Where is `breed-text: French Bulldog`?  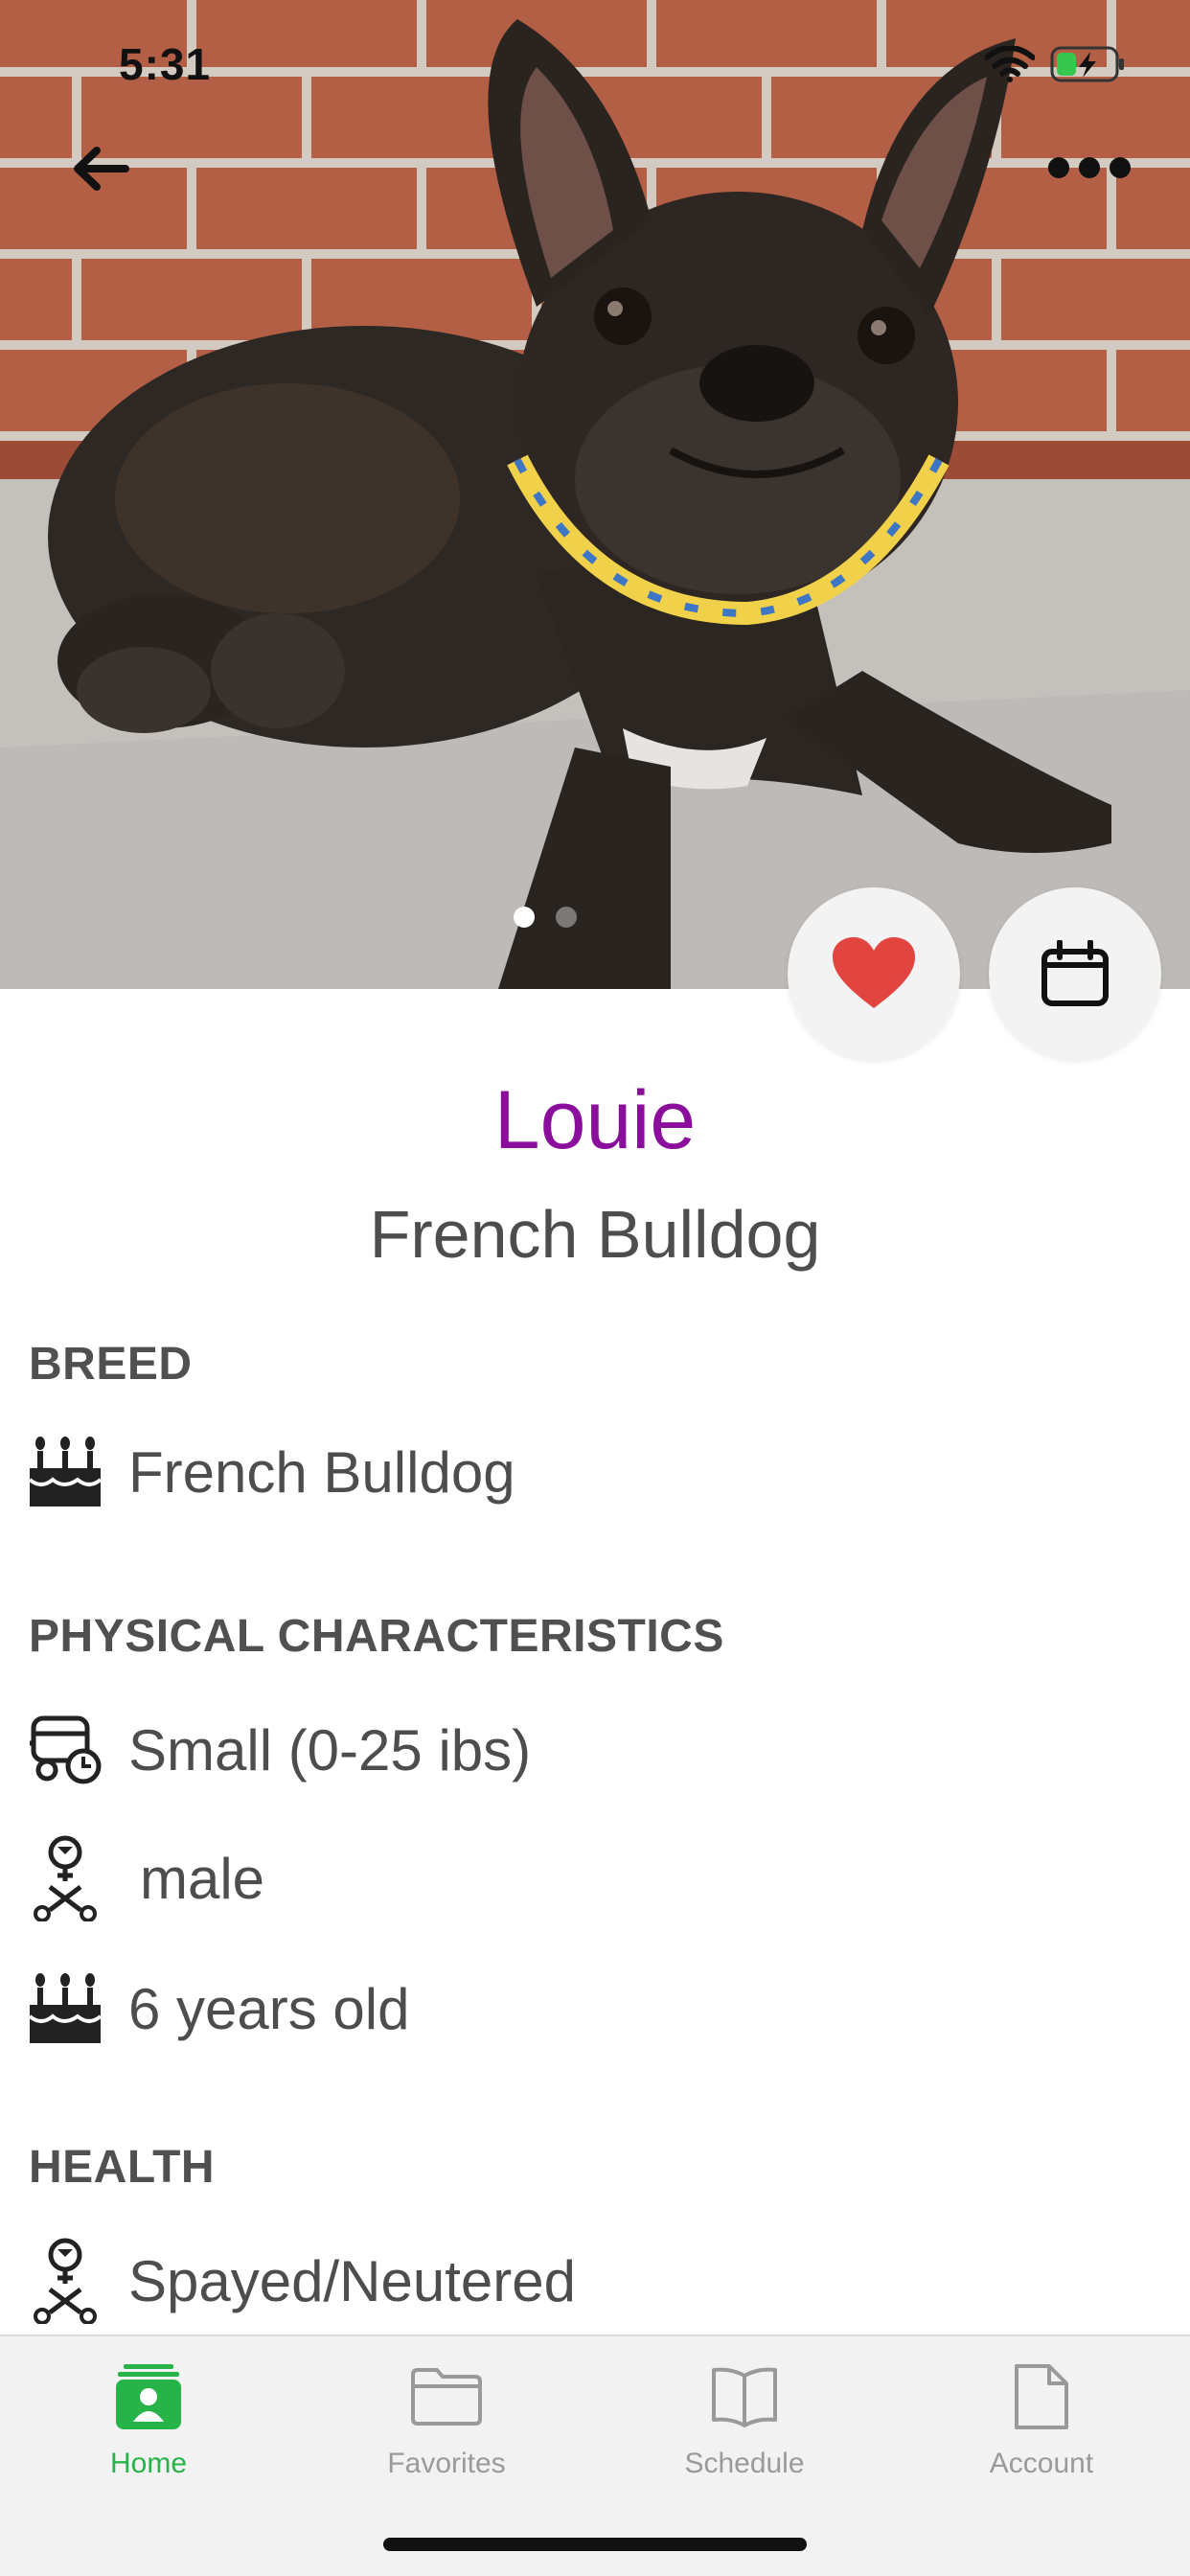 breed-text: French Bulldog is located at coordinates (321, 1472).